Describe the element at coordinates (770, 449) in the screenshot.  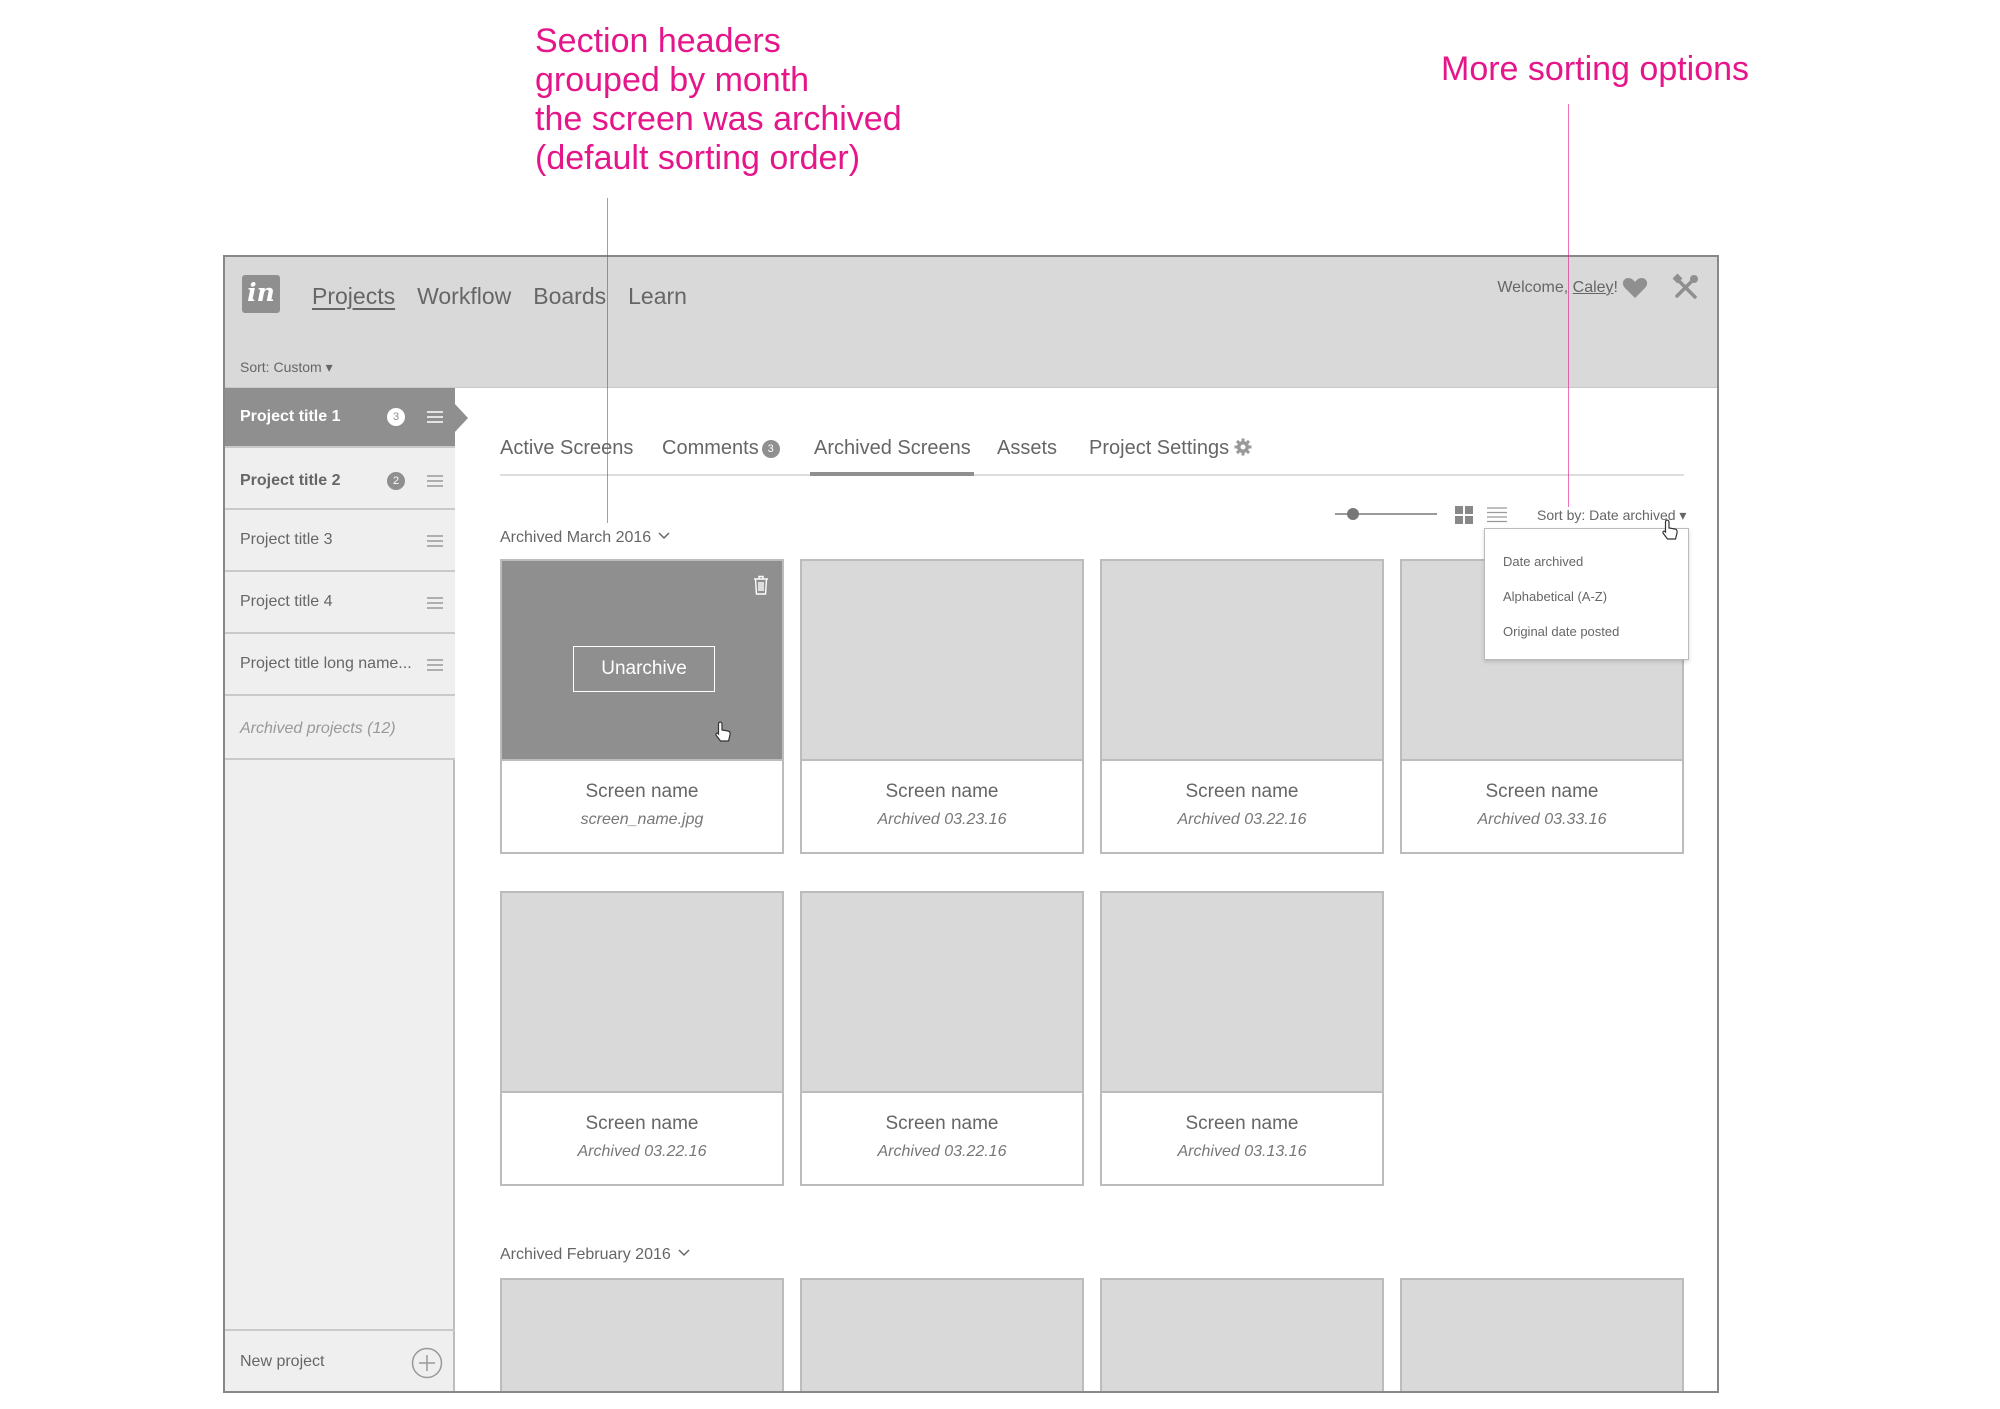
I see `comments-count-badge: 3` at that location.